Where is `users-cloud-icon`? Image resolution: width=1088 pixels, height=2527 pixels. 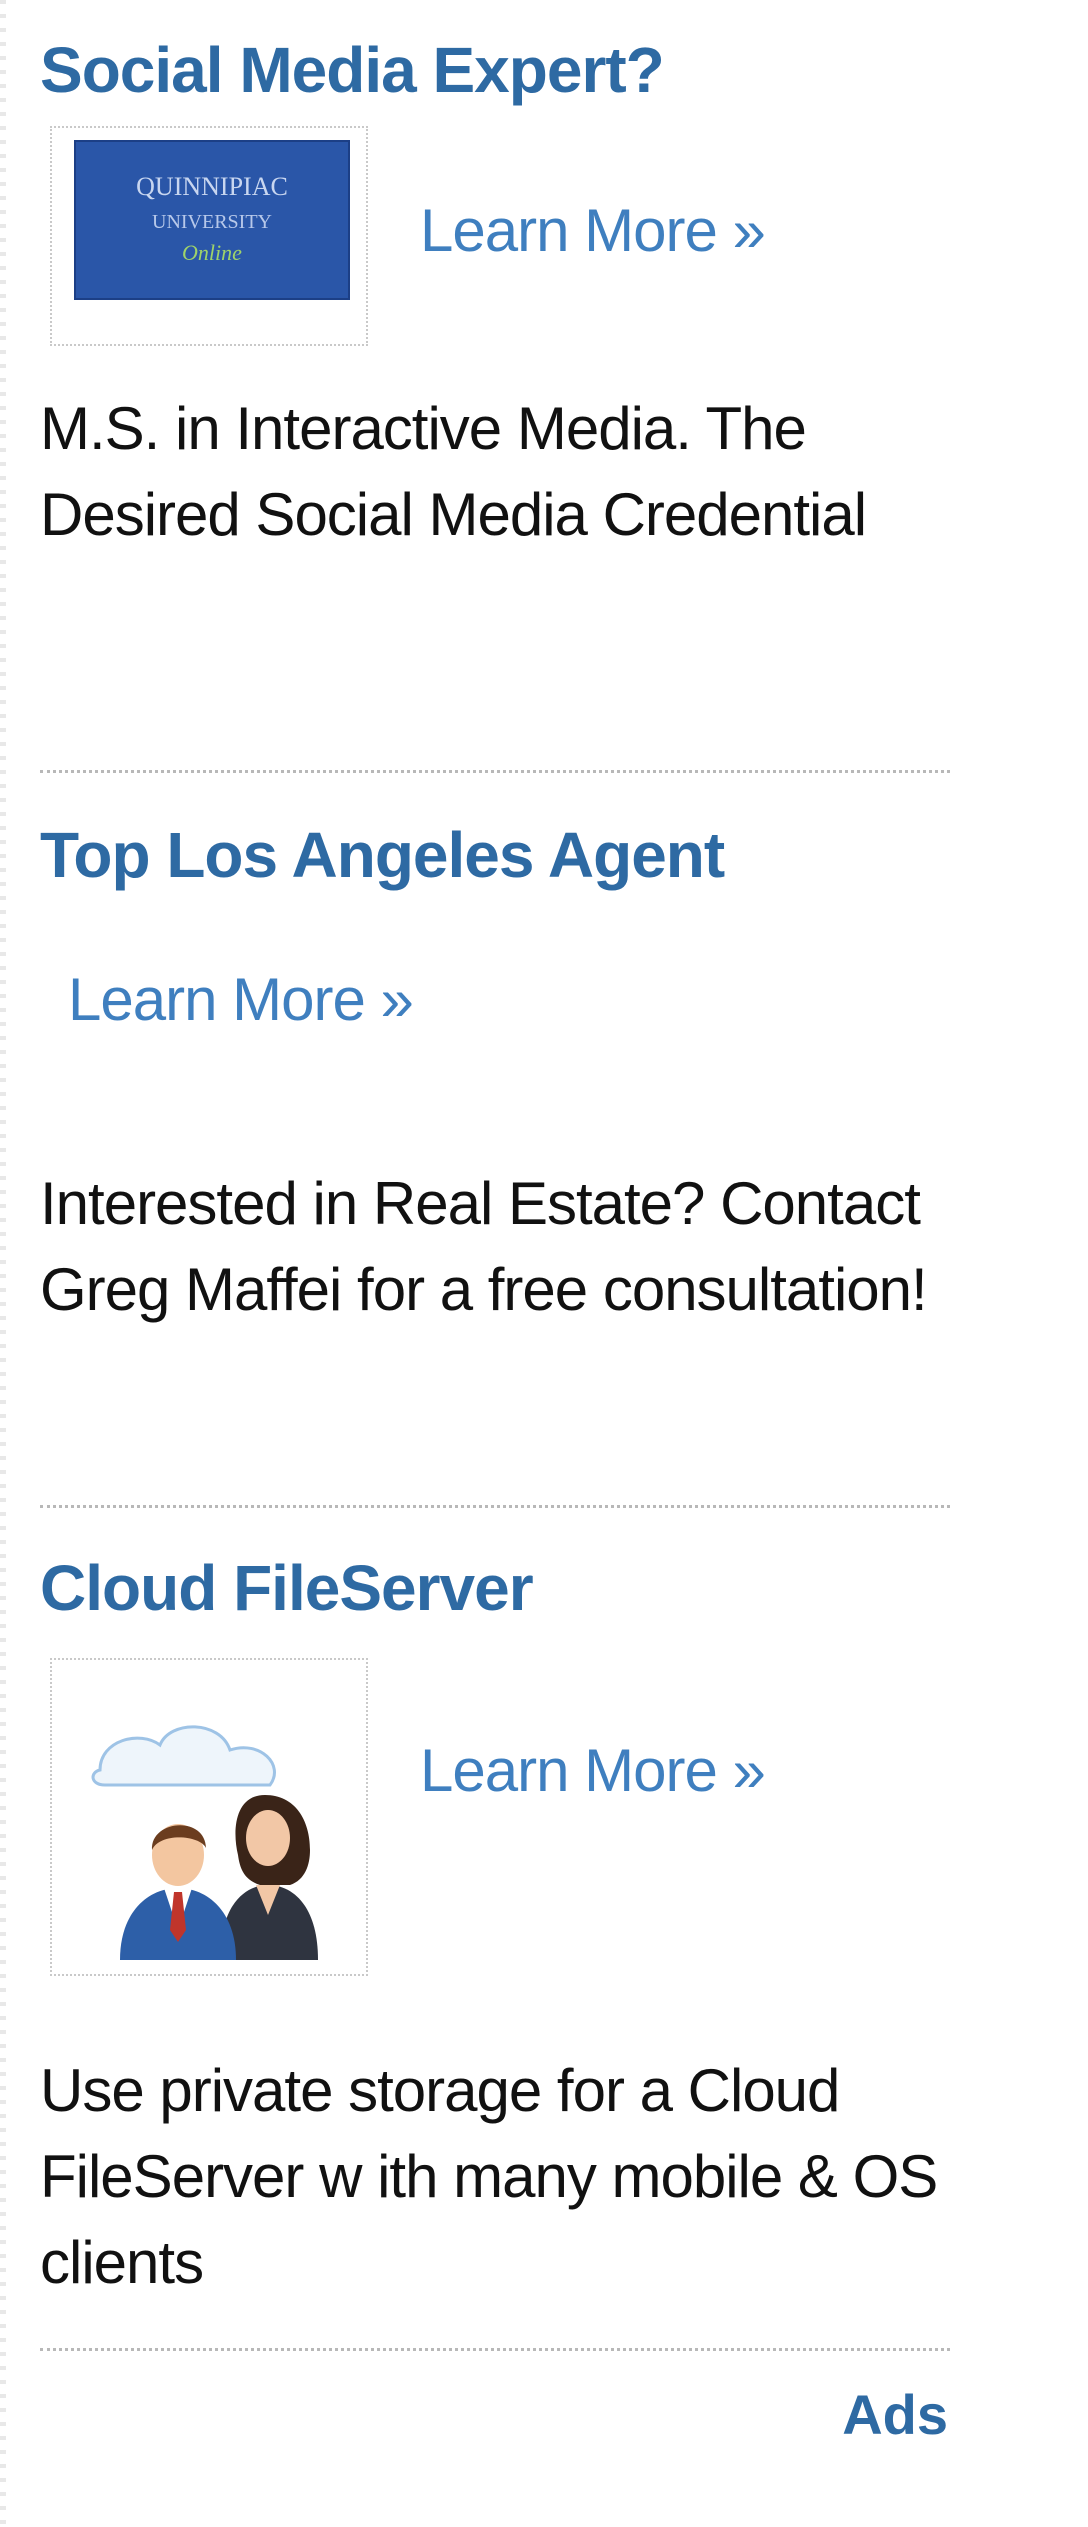
users-cloud-icon is located at coordinates (204, 1842).